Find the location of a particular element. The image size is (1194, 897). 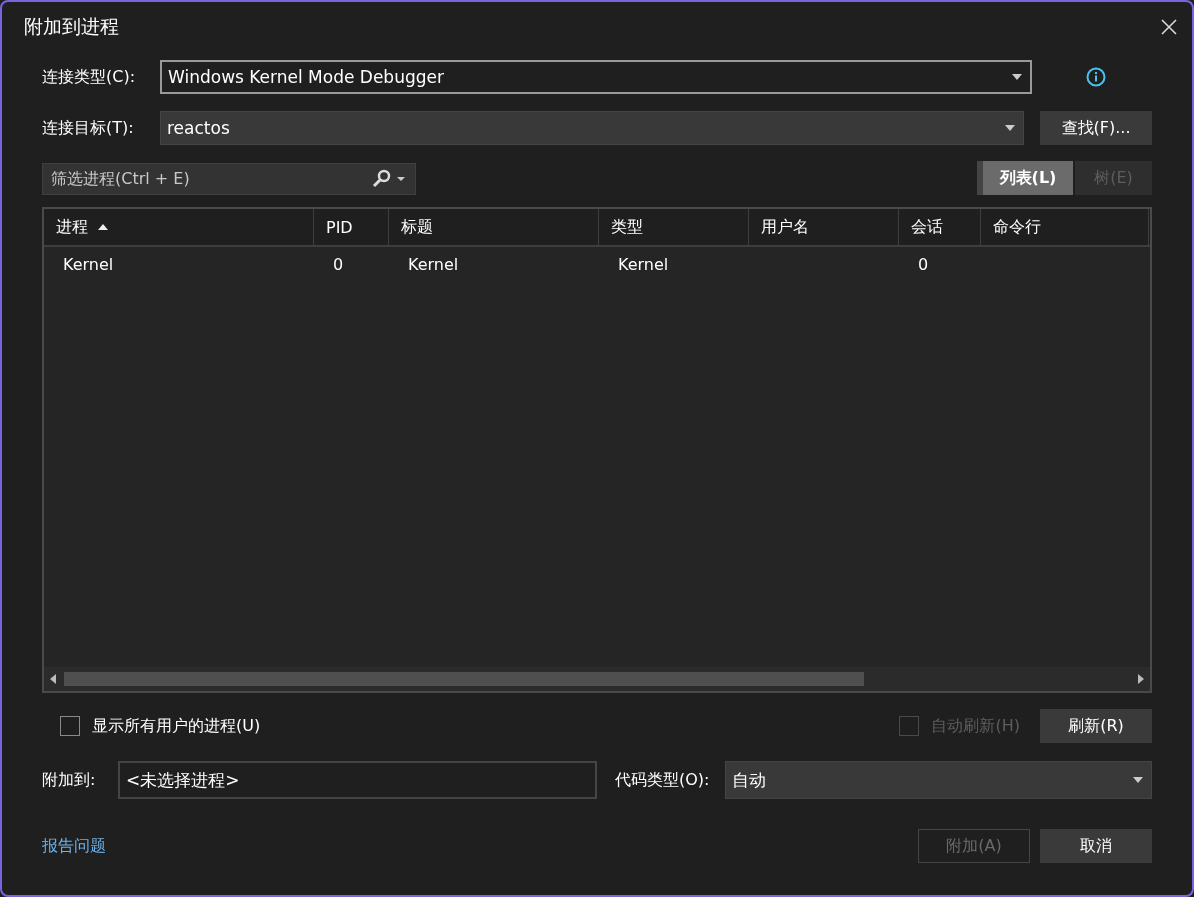

checkbox is located at coordinates (70, 726).